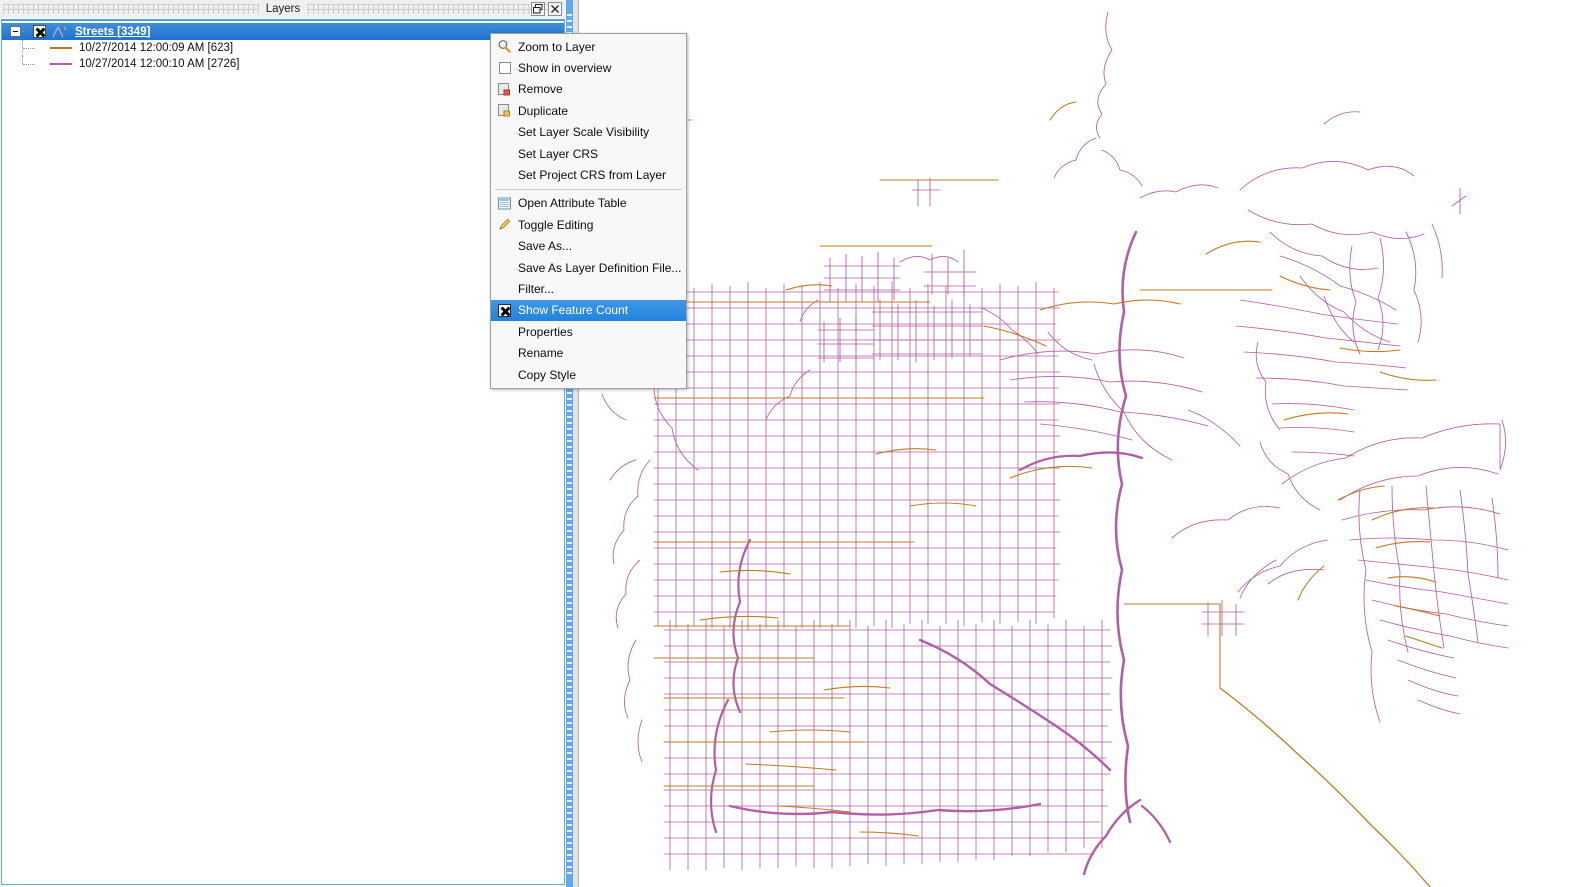 The height and width of the screenshot is (887, 1569). What do you see at coordinates (504, 46) in the screenshot?
I see `magnifier-icon` at bounding box center [504, 46].